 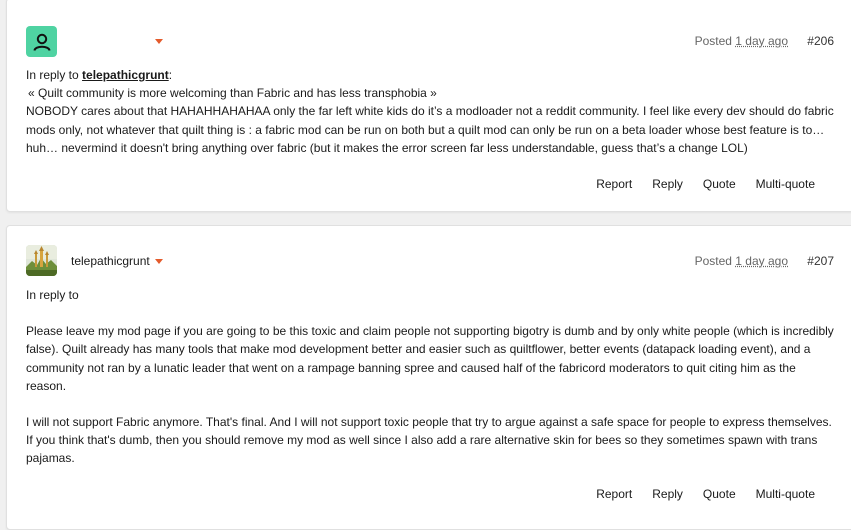 What do you see at coordinates (125, 75) in the screenshot?
I see `reply-to-user-link: telepathicgrunt` at bounding box center [125, 75].